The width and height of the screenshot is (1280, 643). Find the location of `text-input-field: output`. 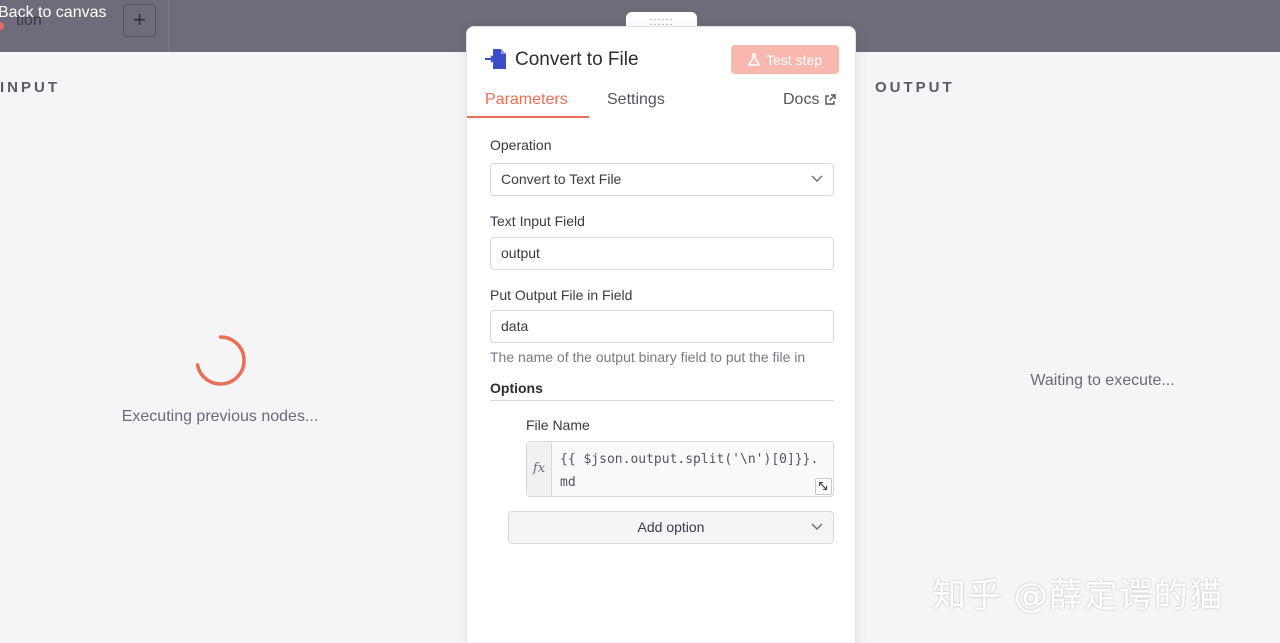

text-input-field: output is located at coordinates (662, 253).